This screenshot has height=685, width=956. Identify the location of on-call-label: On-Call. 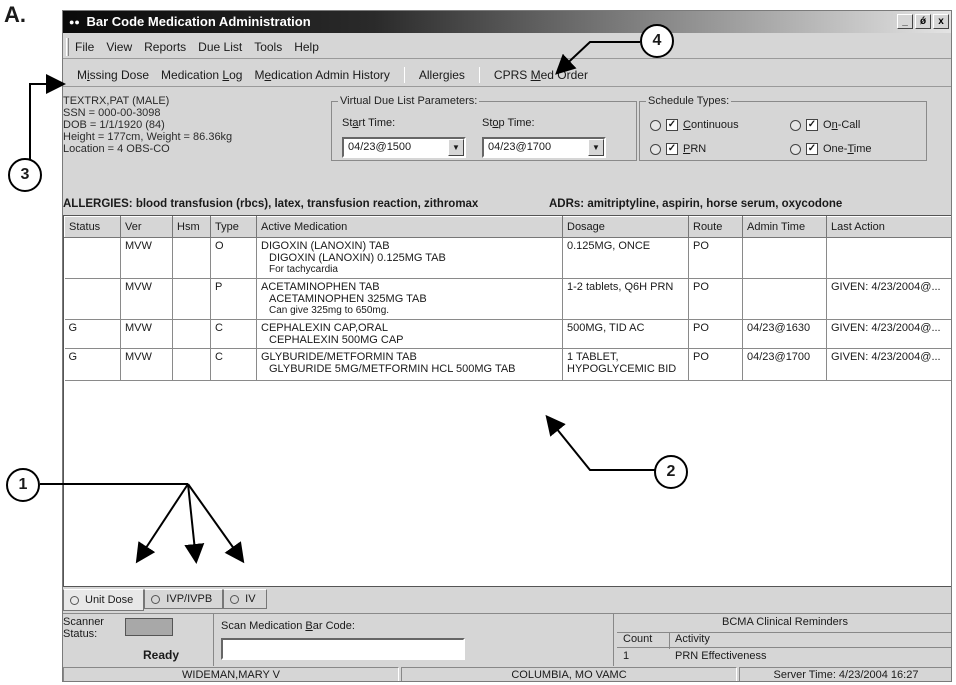
(842, 125).